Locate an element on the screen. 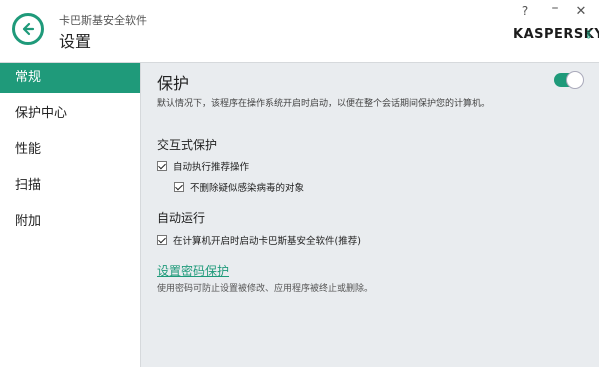 This screenshot has height=367, width=599. help-button: ? is located at coordinates (525, 11).